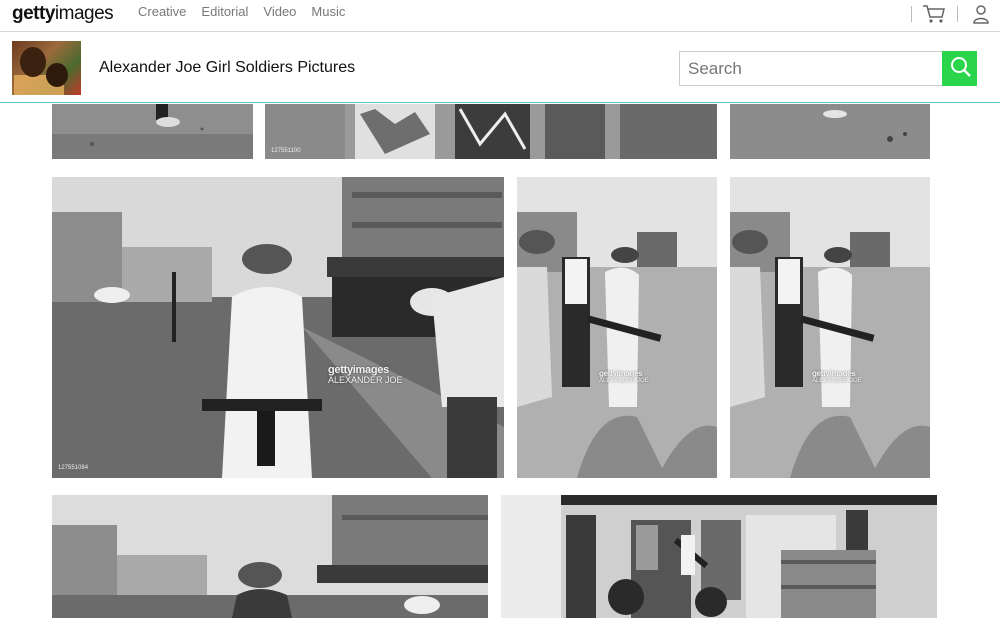  I want to click on cart-icon, so click(934, 14).